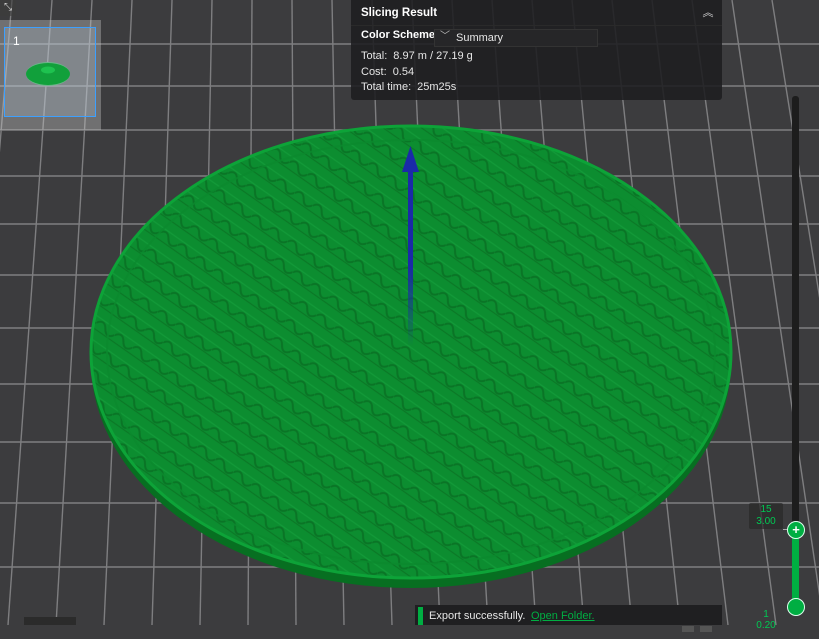  What do you see at coordinates (766, 509) in the screenshot?
I see `top-layer-number: 15` at bounding box center [766, 509].